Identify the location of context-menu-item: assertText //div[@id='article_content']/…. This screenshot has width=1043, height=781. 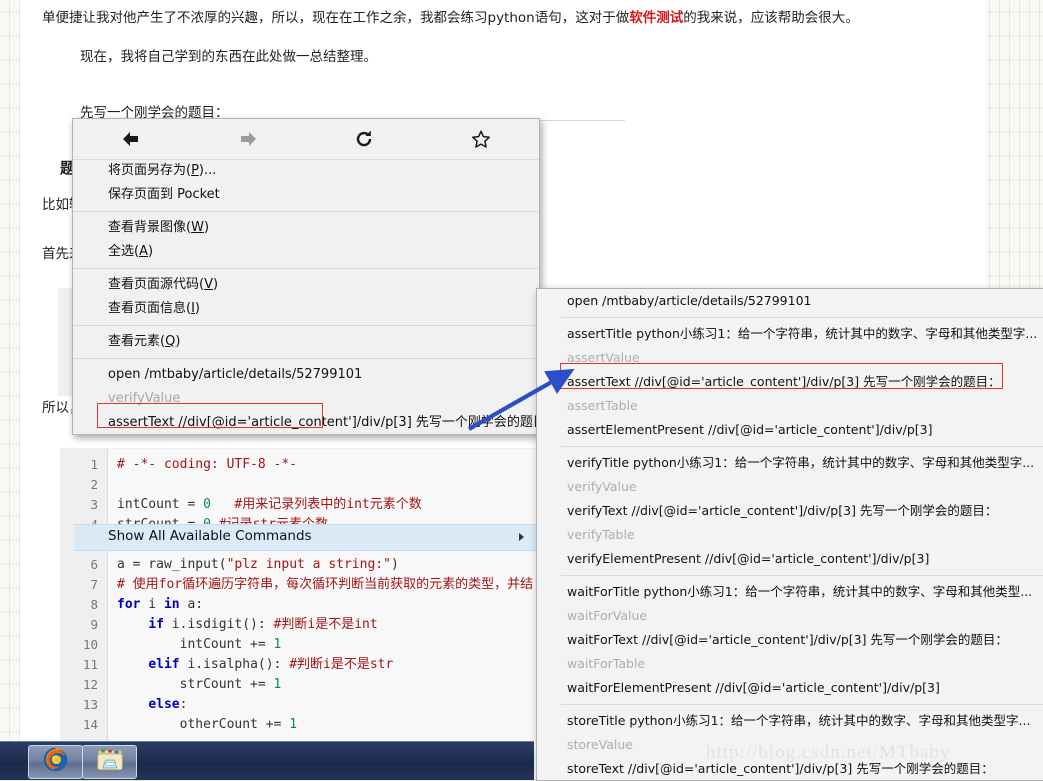
(306, 423).